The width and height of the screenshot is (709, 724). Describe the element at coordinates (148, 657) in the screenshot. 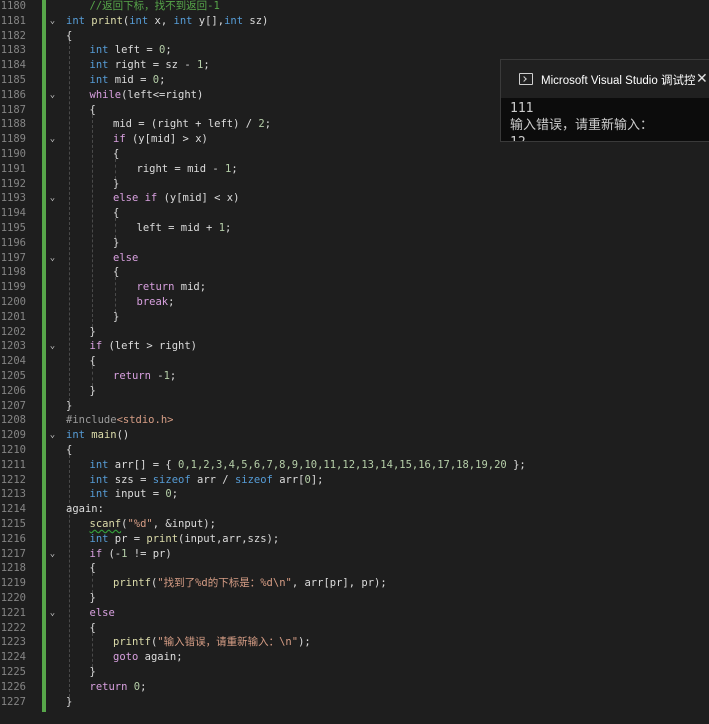

I see `code-text: goto again;` at that location.